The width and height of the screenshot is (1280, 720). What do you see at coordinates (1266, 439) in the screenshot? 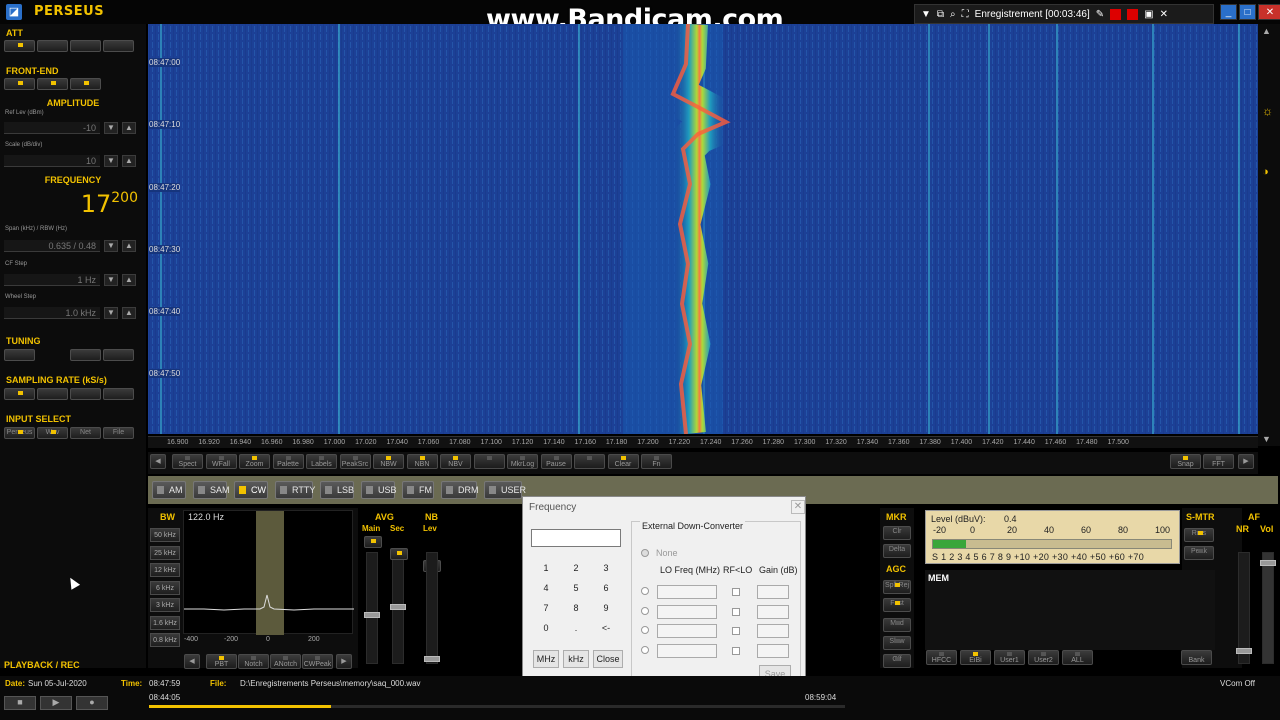
I see `scroll-down-icon: ▼` at bounding box center [1266, 439].